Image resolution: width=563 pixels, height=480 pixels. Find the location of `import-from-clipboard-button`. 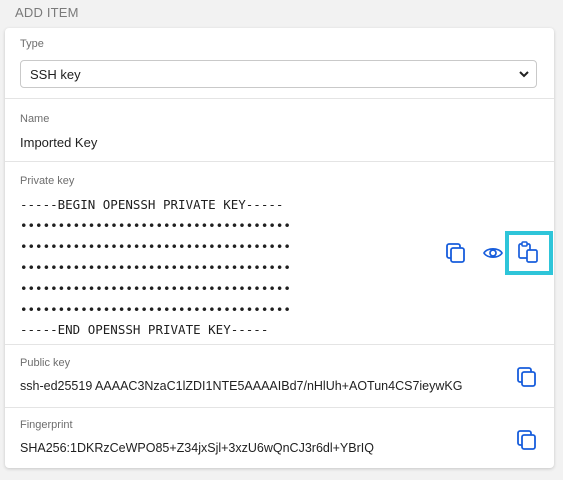

import-from-clipboard-button is located at coordinates (528, 252).